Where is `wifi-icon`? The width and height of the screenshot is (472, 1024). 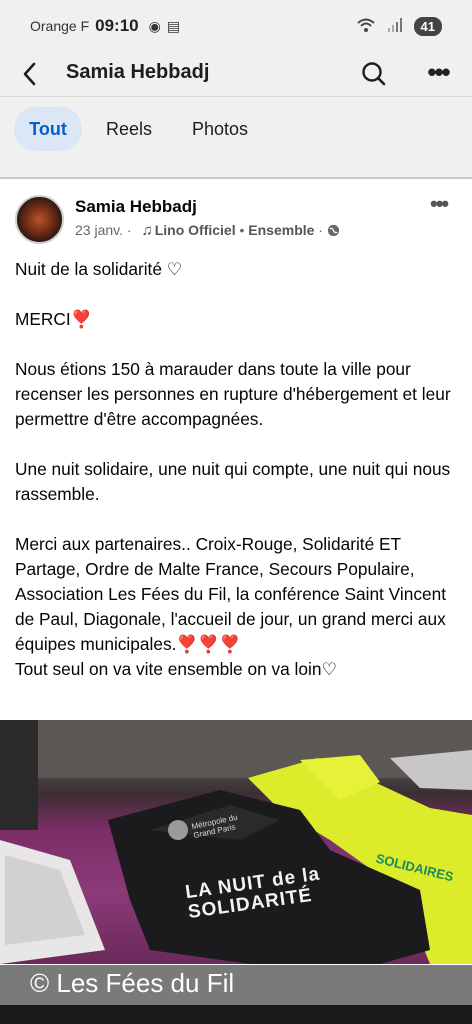
wifi-icon is located at coordinates (366, 26).